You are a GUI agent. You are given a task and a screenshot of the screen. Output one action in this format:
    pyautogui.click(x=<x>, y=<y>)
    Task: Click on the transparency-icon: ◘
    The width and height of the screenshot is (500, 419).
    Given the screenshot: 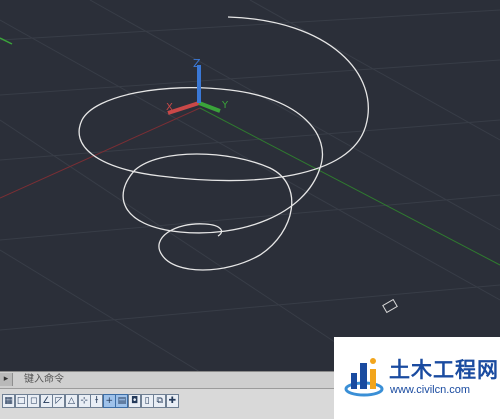 What is the action you would take?
    pyautogui.click(x=134, y=401)
    